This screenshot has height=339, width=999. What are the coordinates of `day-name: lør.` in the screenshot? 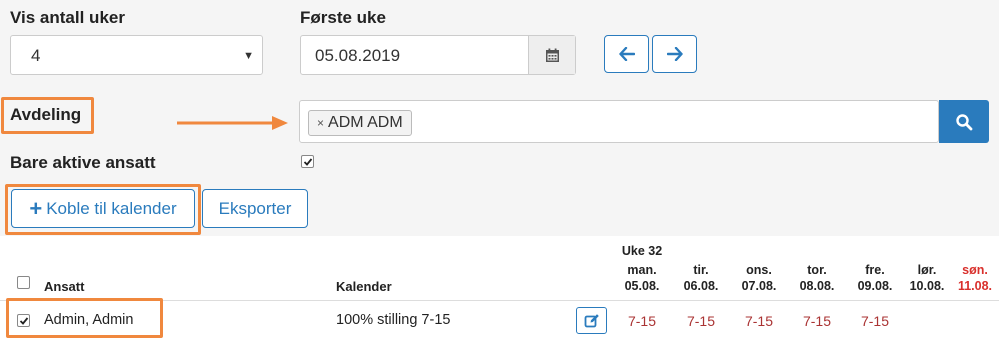 It's located at (927, 270).